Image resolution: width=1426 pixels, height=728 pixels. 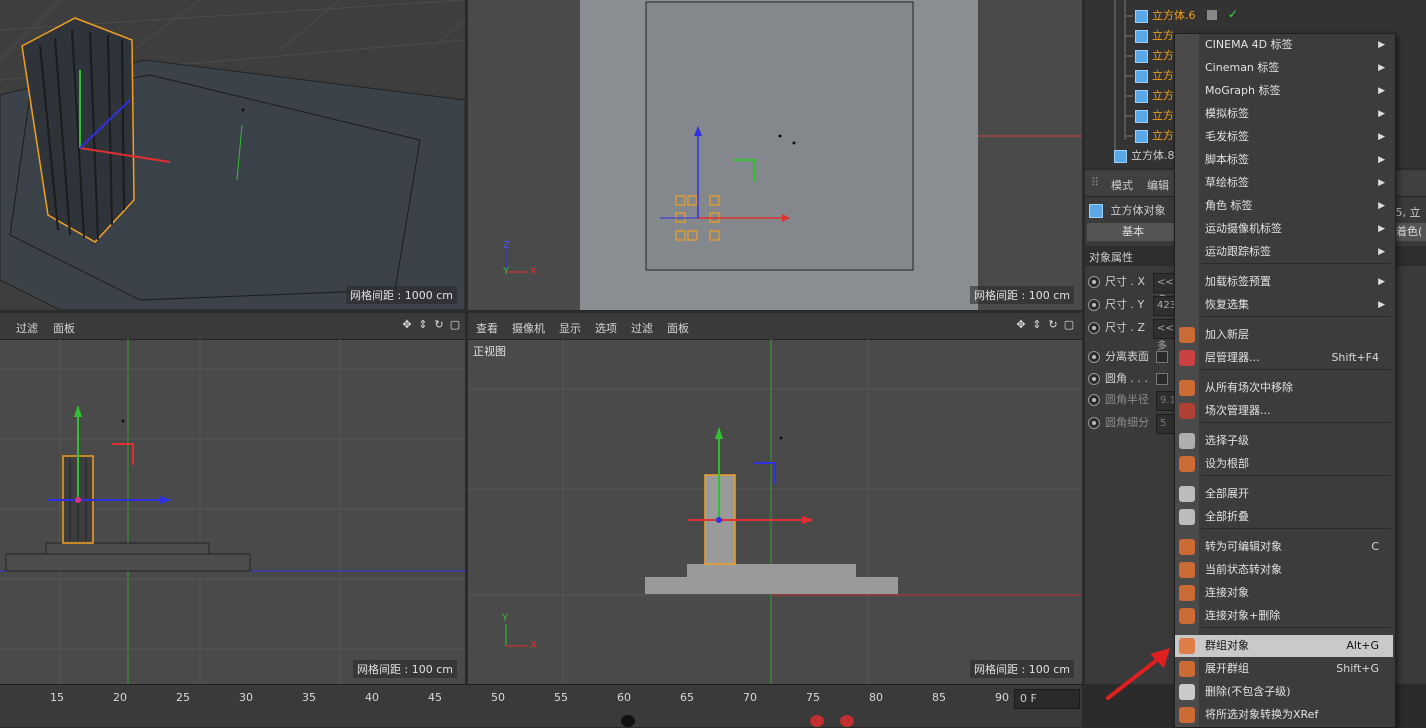 I want to click on context-menu-item: 全部展开, so click(x=1284, y=494).